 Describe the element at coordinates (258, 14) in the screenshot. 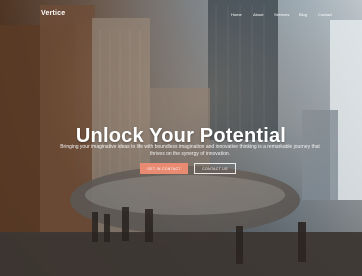

I see `nav-link-about: About` at that location.